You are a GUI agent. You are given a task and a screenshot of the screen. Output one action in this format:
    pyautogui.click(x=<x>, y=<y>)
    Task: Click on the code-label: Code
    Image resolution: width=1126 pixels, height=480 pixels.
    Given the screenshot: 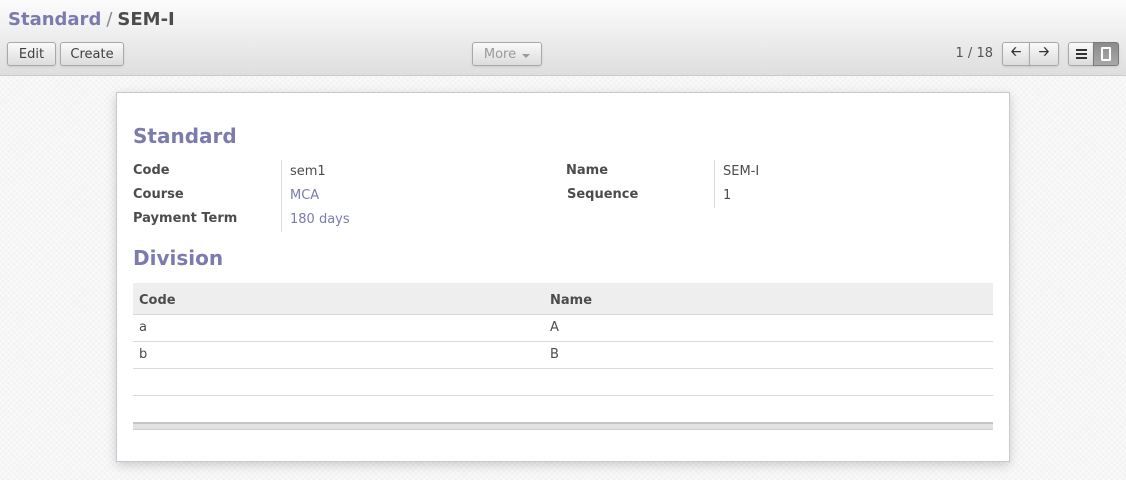 What is the action you would take?
    pyautogui.click(x=151, y=170)
    